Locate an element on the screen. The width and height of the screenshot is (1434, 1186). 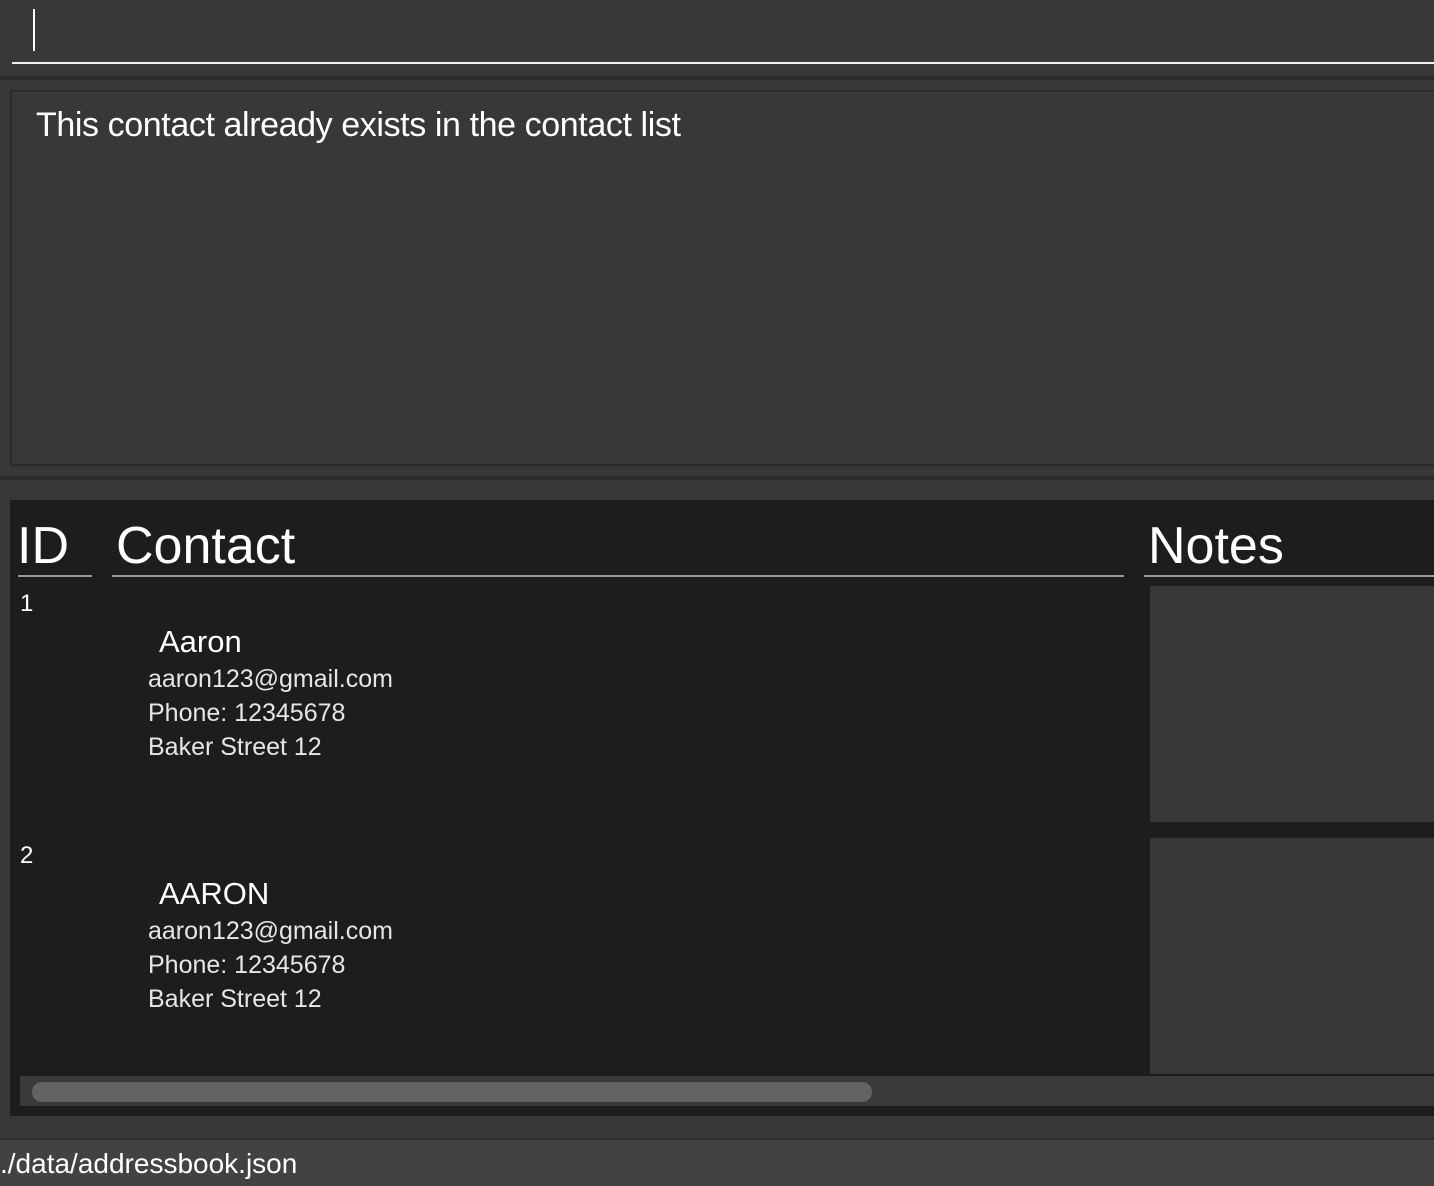
notes-header-underline is located at coordinates (1289, 576).